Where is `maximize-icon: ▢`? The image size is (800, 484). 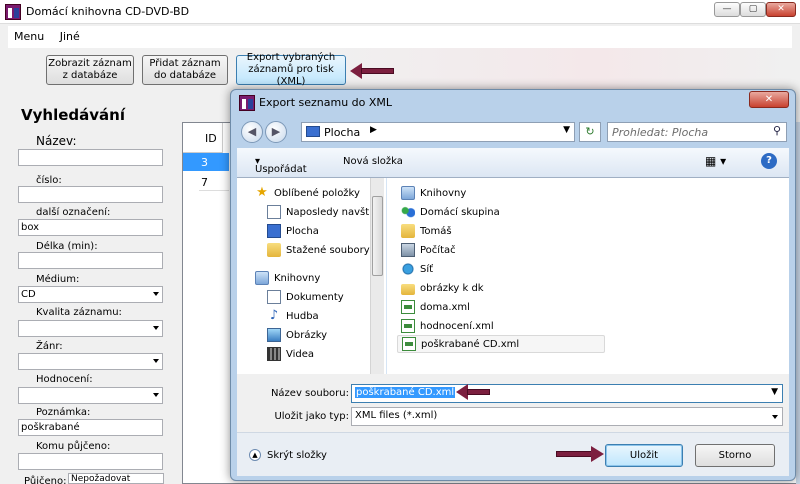 maximize-icon: ▢ is located at coordinates (753, 9).